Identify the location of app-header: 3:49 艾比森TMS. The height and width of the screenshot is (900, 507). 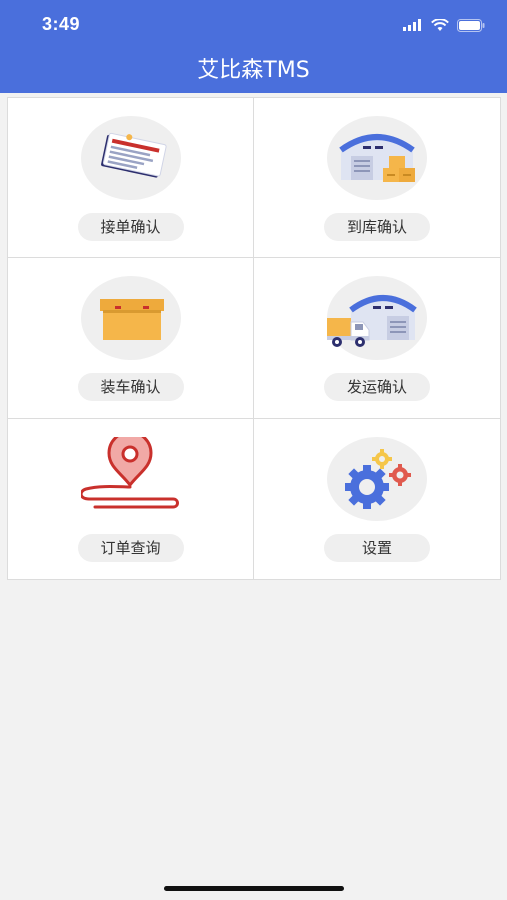
(253, 46).